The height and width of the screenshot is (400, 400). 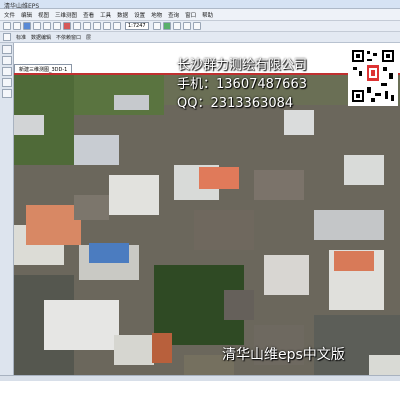 I want to click on redo-icon, so click(x=57, y=26).